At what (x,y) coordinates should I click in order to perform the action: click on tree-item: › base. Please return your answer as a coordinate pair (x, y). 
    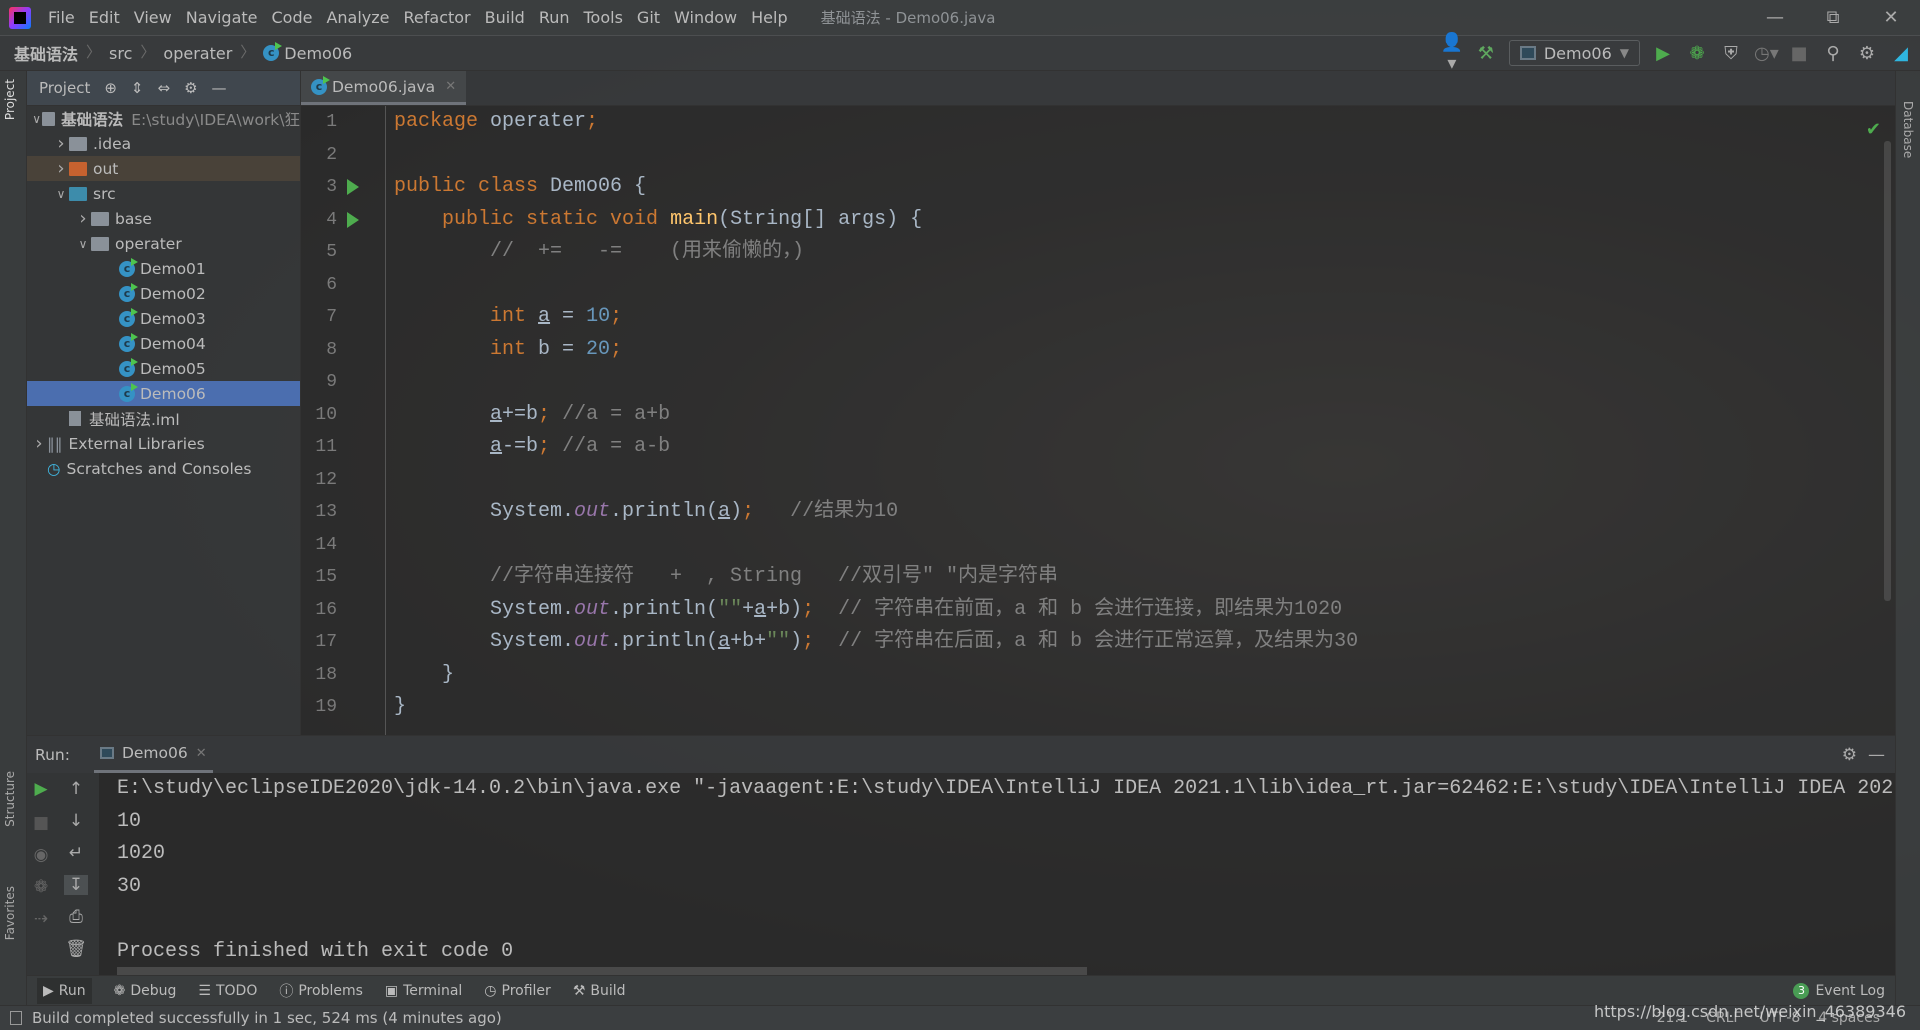
    Looking at the image, I should click on (163, 218).